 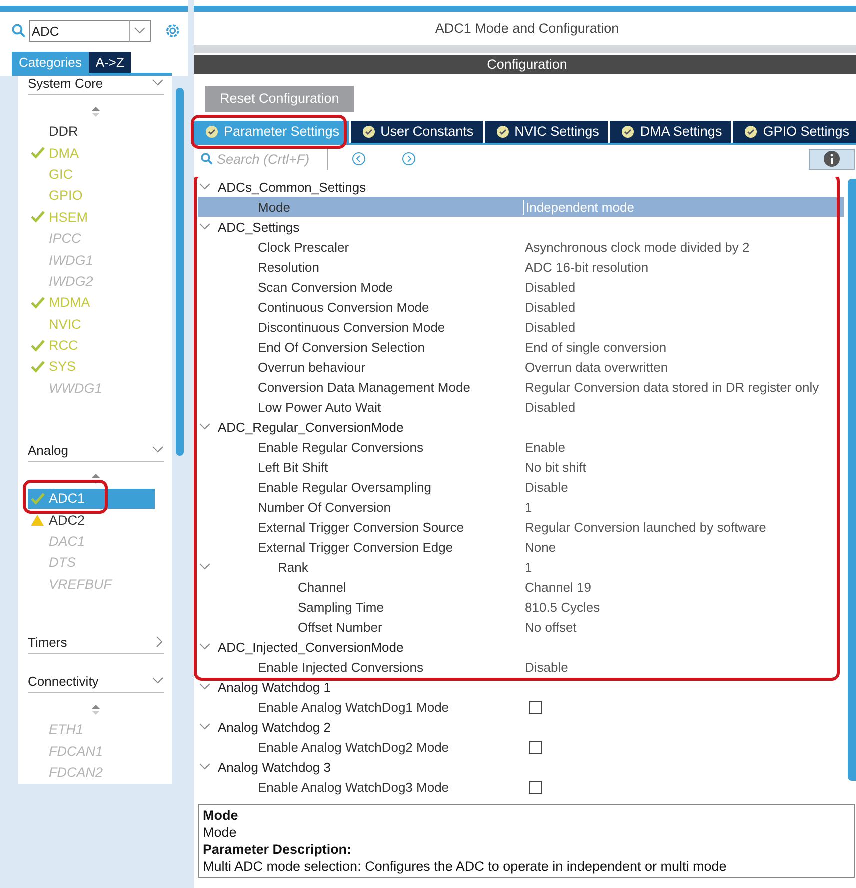 What do you see at coordinates (521, 207) in the screenshot?
I see `selected-row: Mode Independent mode` at bounding box center [521, 207].